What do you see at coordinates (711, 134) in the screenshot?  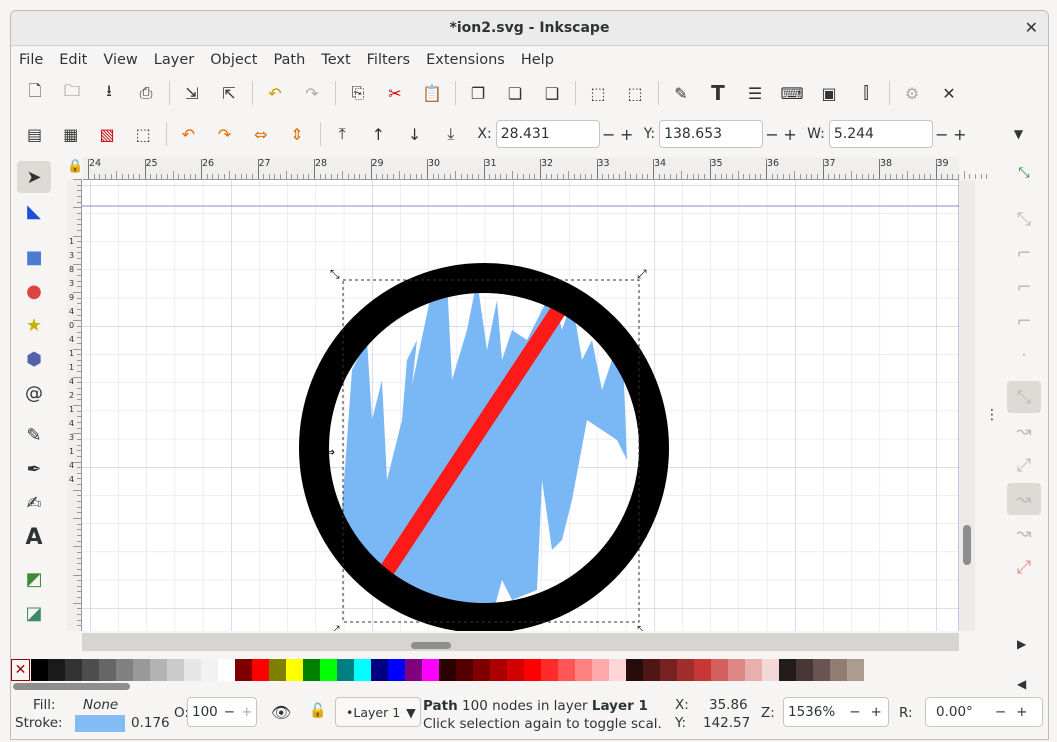 I see `y-field: 138.653` at bounding box center [711, 134].